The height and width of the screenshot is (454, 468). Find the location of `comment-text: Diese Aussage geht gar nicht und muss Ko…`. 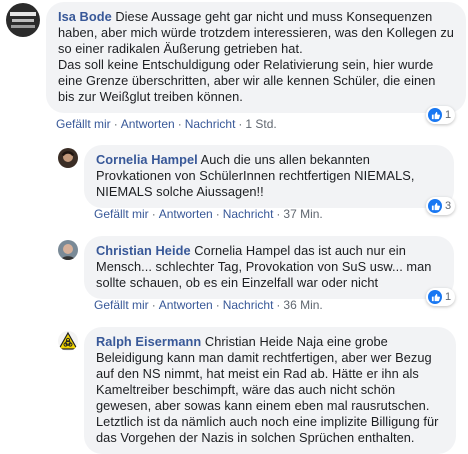

comment-text: Diese Aussage geht gar nicht und muss Ko… is located at coordinates (256, 32).